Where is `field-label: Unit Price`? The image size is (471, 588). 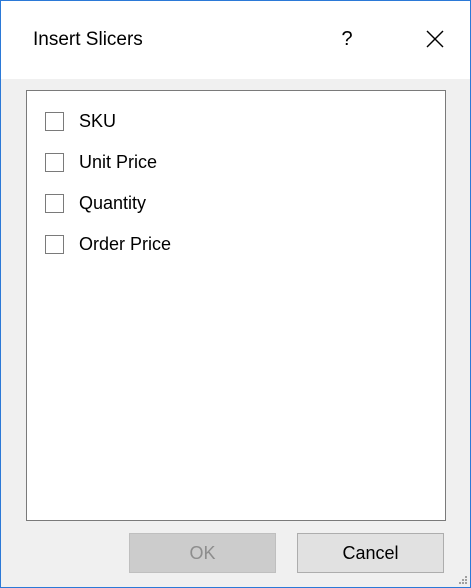 field-label: Unit Price is located at coordinates (118, 162).